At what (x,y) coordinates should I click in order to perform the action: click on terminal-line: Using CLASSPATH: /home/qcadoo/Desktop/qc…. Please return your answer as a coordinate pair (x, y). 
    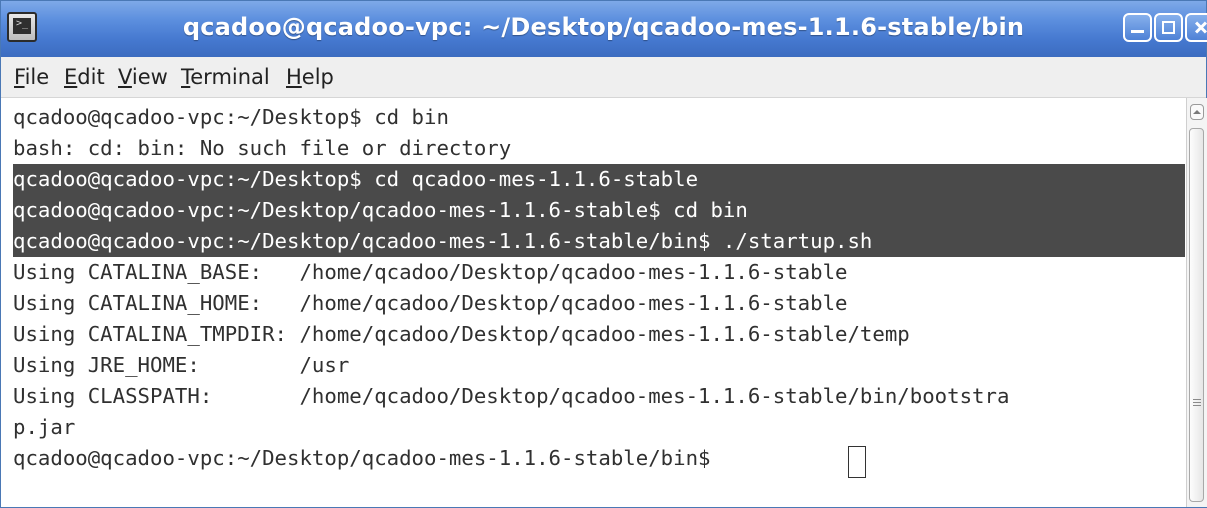
    Looking at the image, I should click on (511, 396).